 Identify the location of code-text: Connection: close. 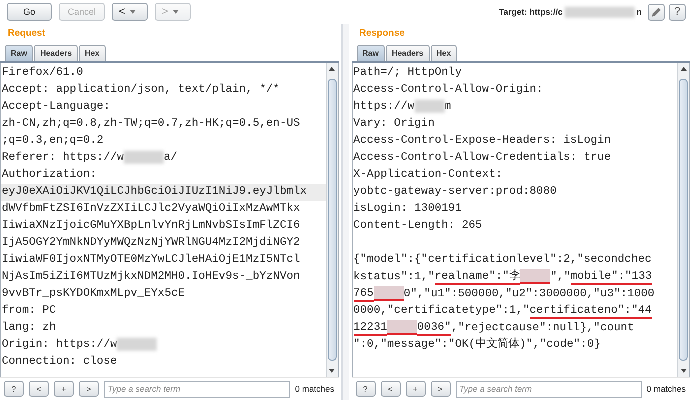
(60, 362).